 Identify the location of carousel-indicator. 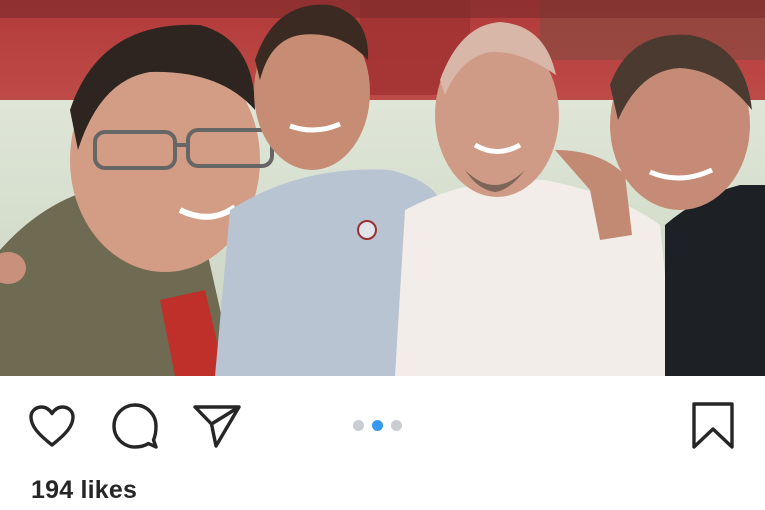
(377, 425).